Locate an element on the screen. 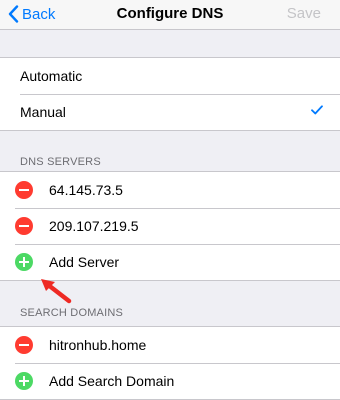 This screenshot has height=400, width=340. back-button: Back is located at coordinates (31, 14).